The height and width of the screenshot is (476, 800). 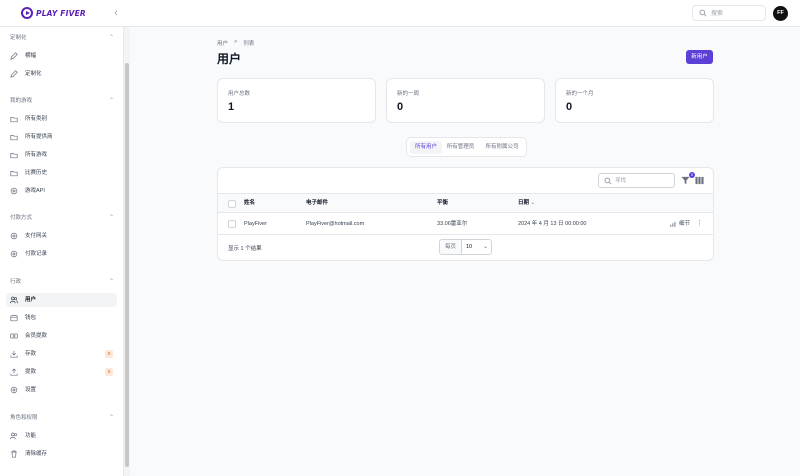 I want to click on per-page-value: 10, so click(x=469, y=247).